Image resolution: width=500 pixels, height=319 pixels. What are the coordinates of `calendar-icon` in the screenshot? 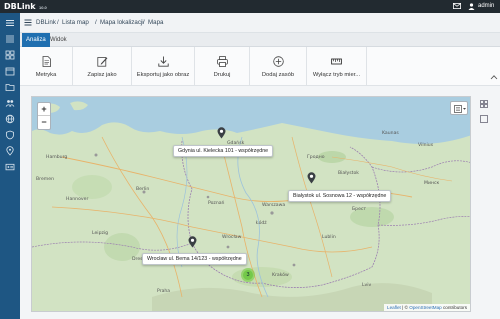 It's located at (10, 71).